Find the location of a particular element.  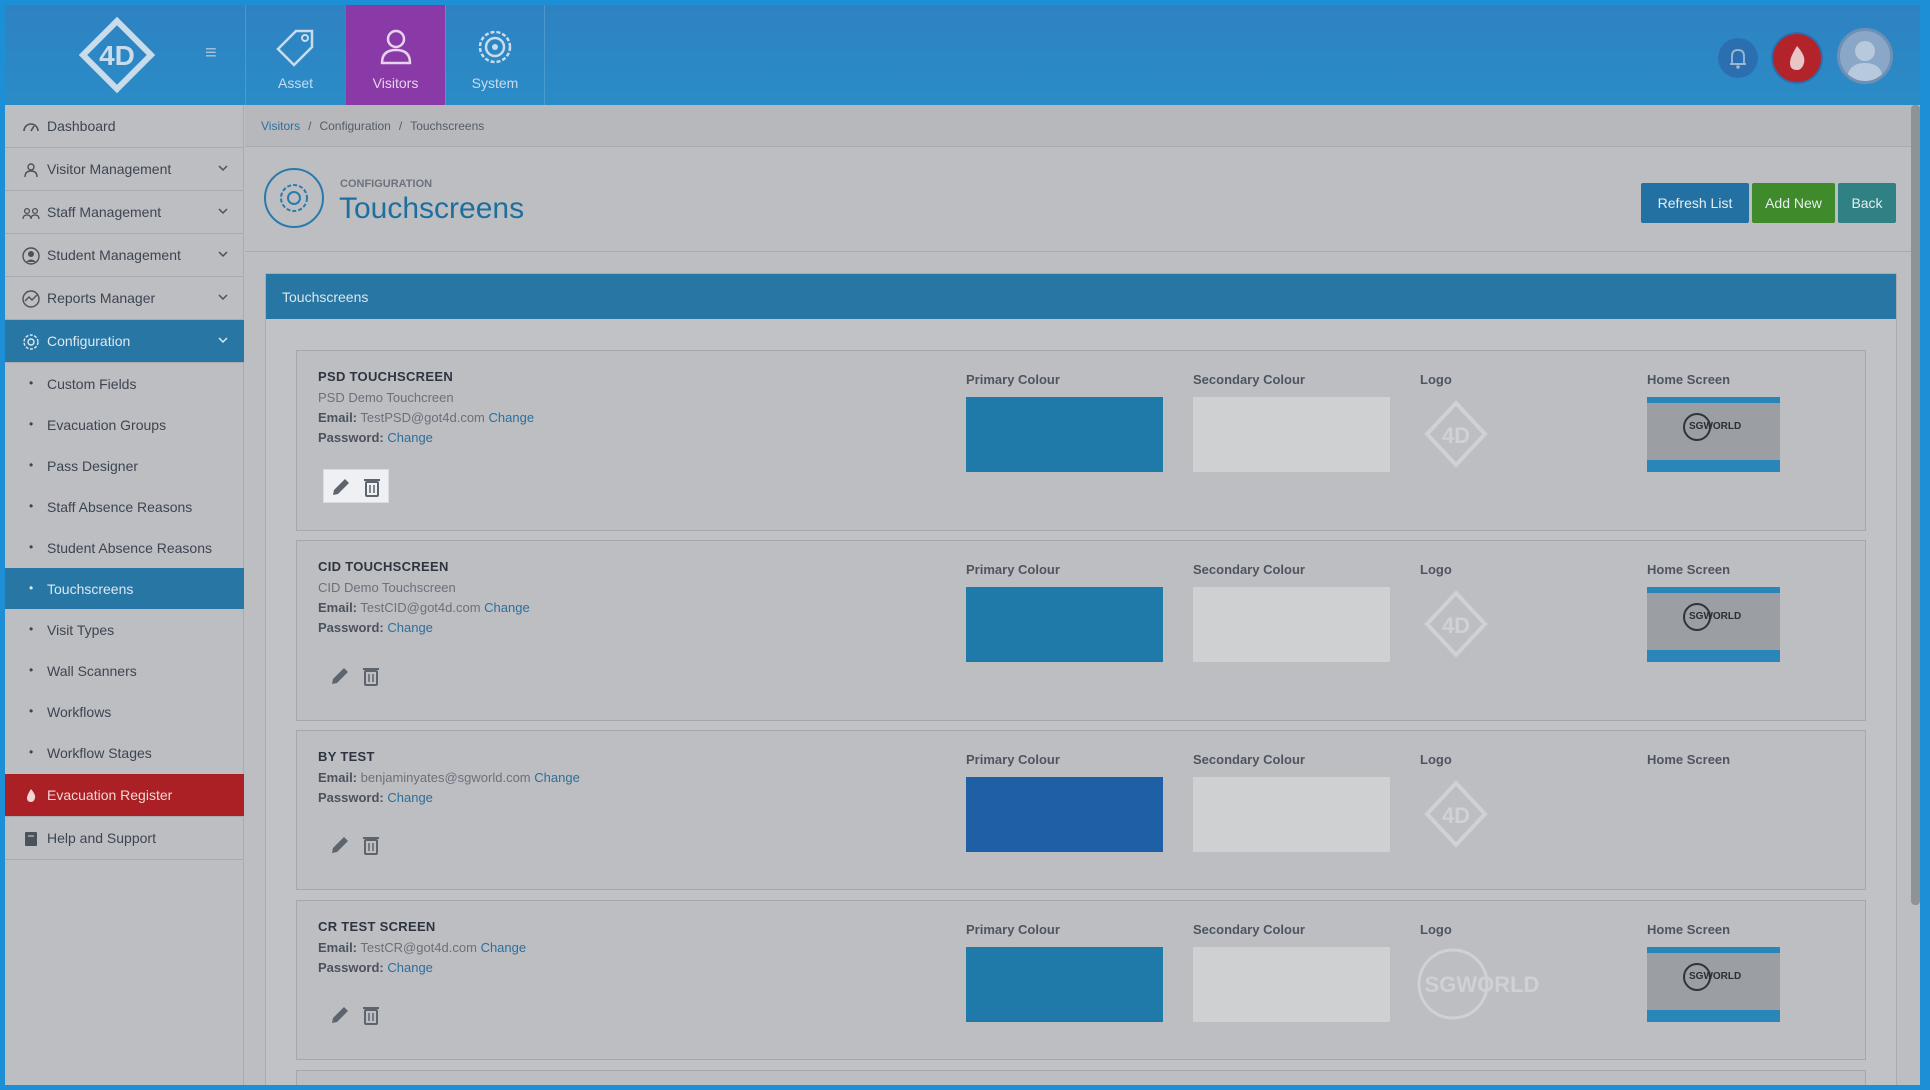

svg-text: SGWORLD is located at coordinates (1482, 984).